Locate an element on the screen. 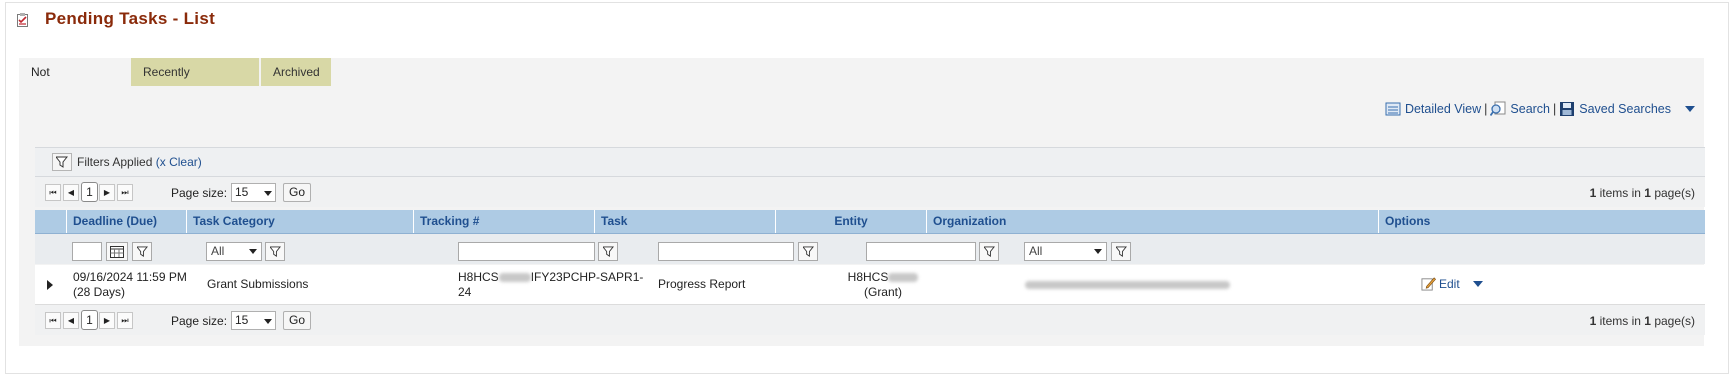  clear-filters-link: (x Clear) is located at coordinates (179, 162).